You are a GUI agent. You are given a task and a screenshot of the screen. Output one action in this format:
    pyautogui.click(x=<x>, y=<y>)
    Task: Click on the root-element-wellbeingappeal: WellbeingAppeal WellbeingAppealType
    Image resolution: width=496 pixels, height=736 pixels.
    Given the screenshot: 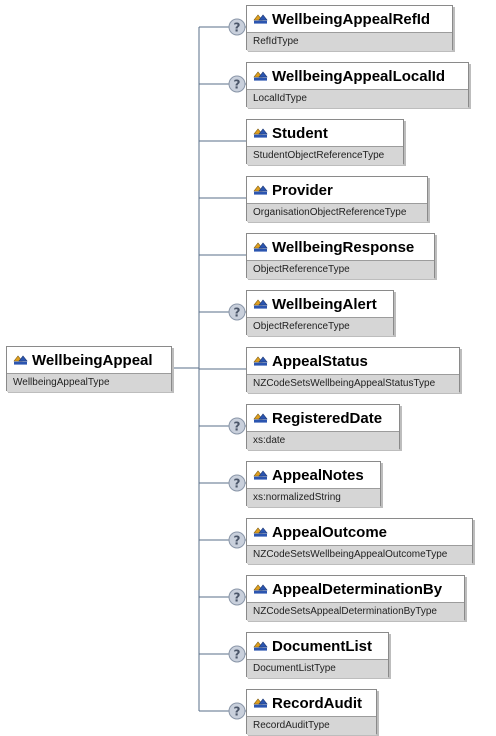 What is the action you would take?
    pyautogui.click(x=89, y=369)
    